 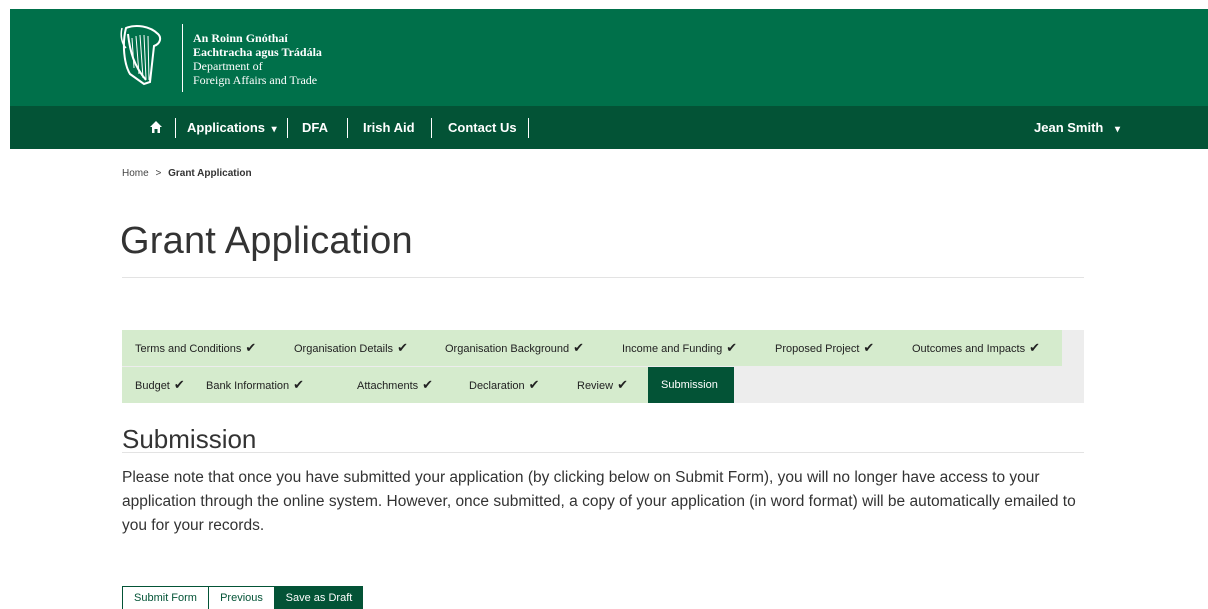 What do you see at coordinates (389, 127) in the screenshot?
I see `nav-irish-aid: Irish Aid` at bounding box center [389, 127].